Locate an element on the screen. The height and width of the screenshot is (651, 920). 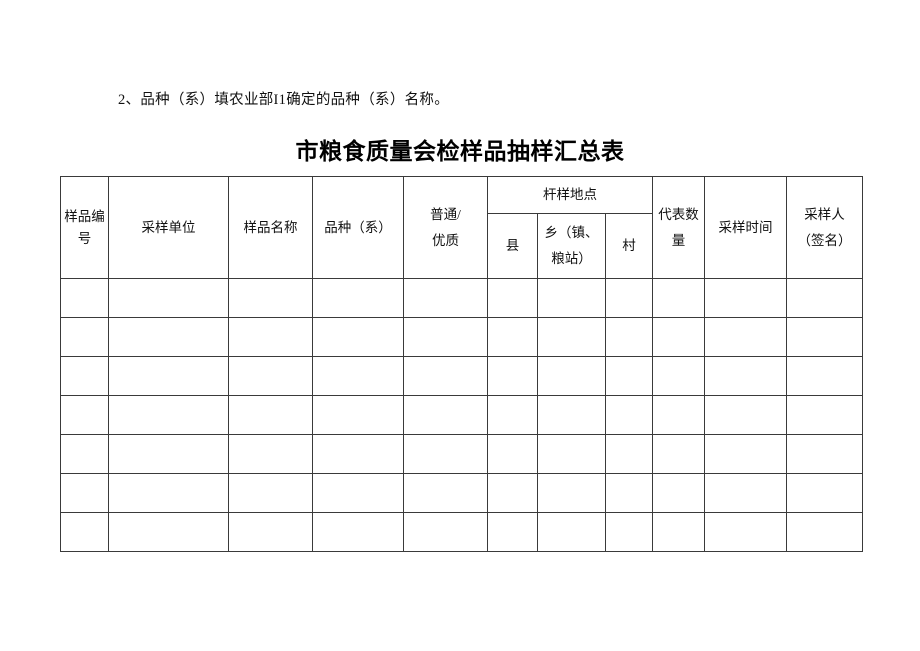
header-sample-no: 样品编号 is located at coordinates (84, 227).